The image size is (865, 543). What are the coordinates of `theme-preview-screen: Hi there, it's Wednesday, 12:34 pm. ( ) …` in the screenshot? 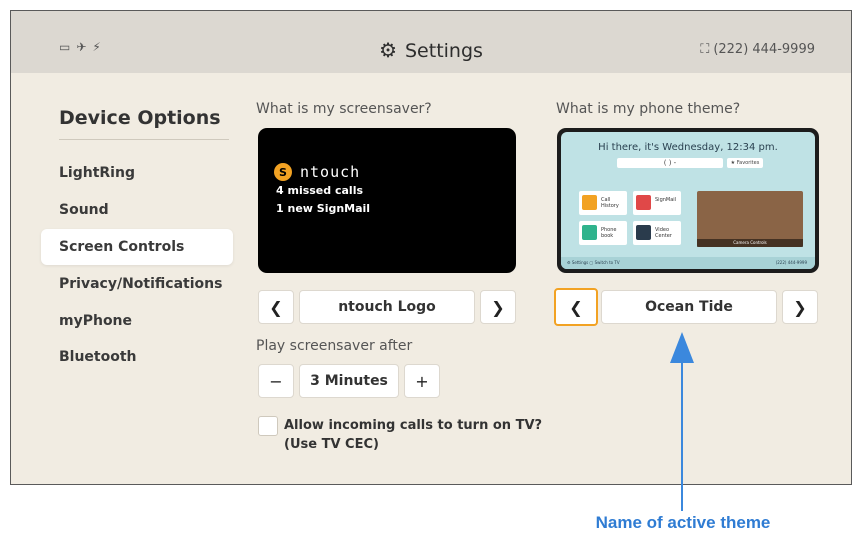 It's located at (688, 200).